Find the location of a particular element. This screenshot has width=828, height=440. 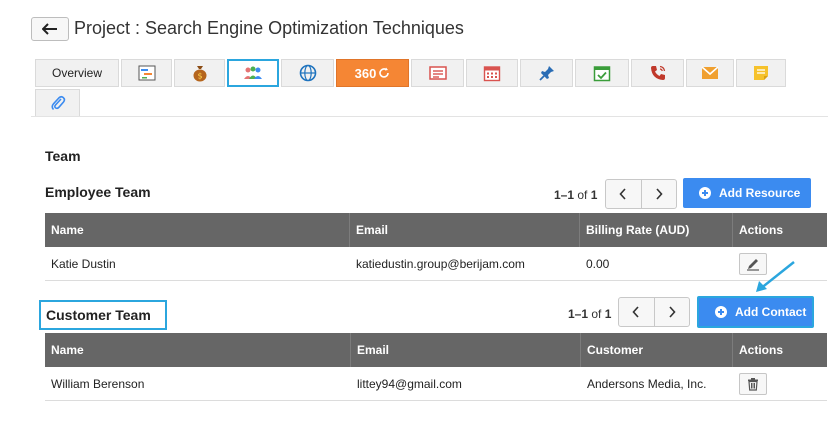

money-bag-icon: $ is located at coordinates (199, 74).